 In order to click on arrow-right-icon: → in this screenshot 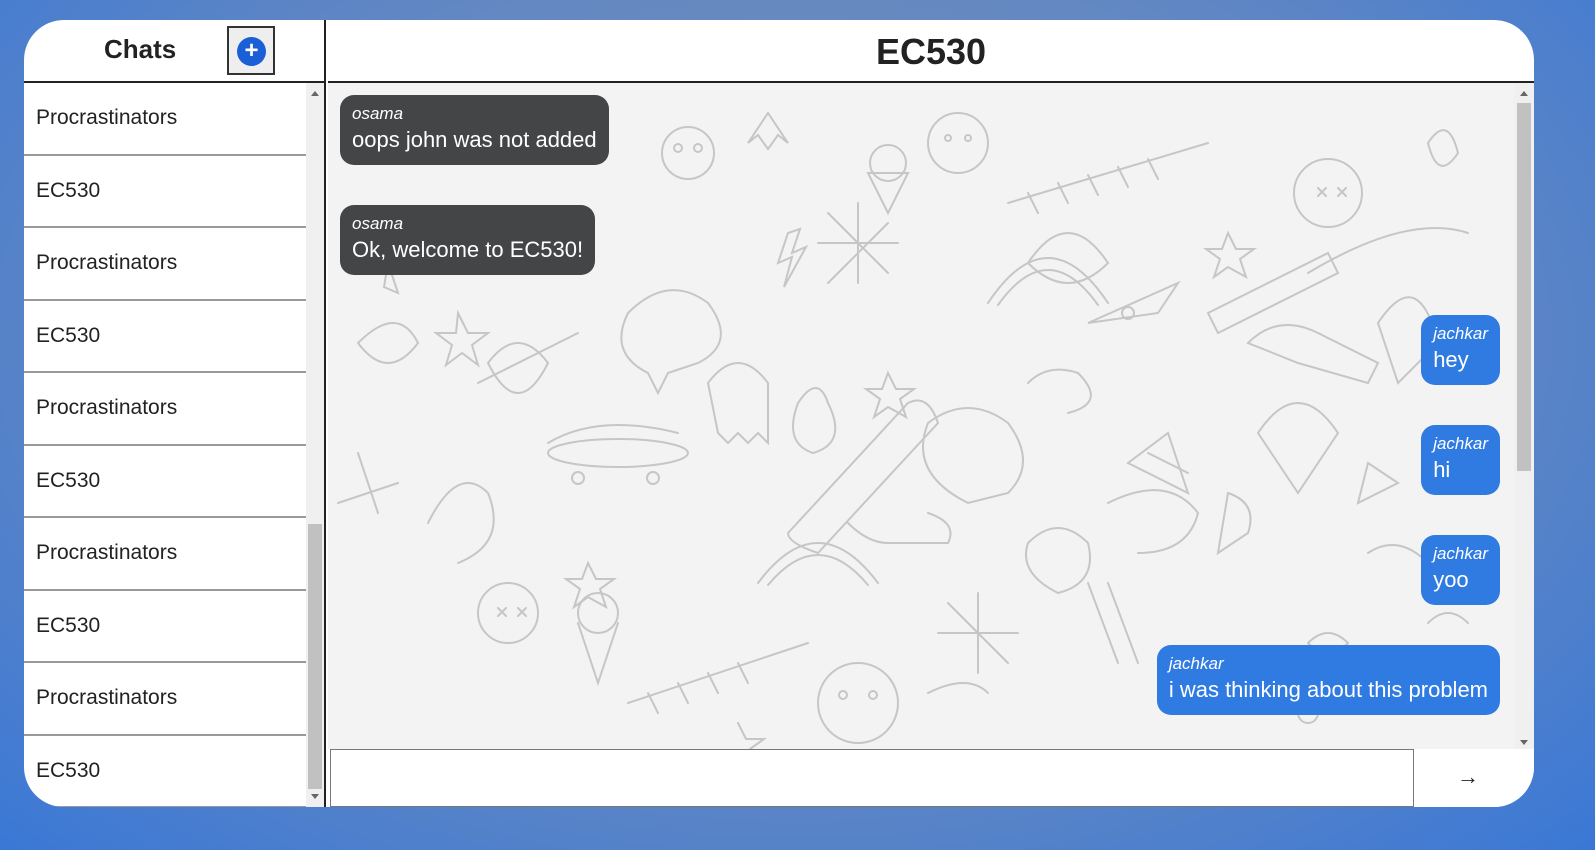, I will do `click(1468, 776)`.